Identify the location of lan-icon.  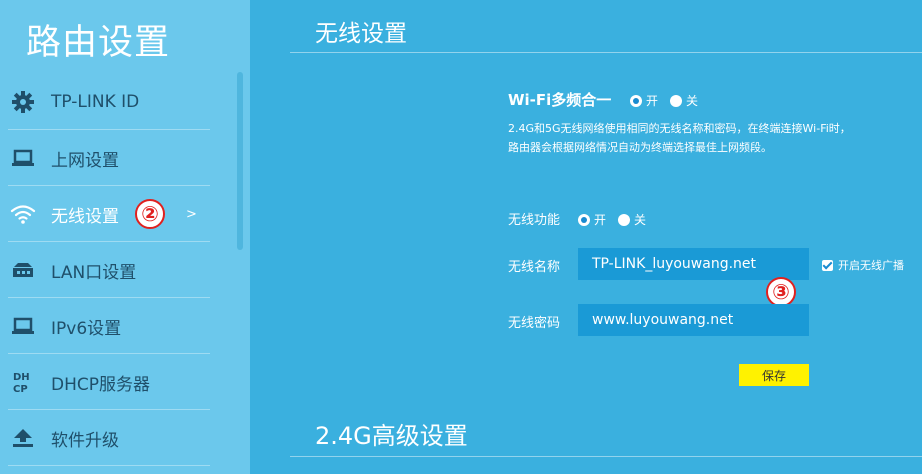
(23, 270).